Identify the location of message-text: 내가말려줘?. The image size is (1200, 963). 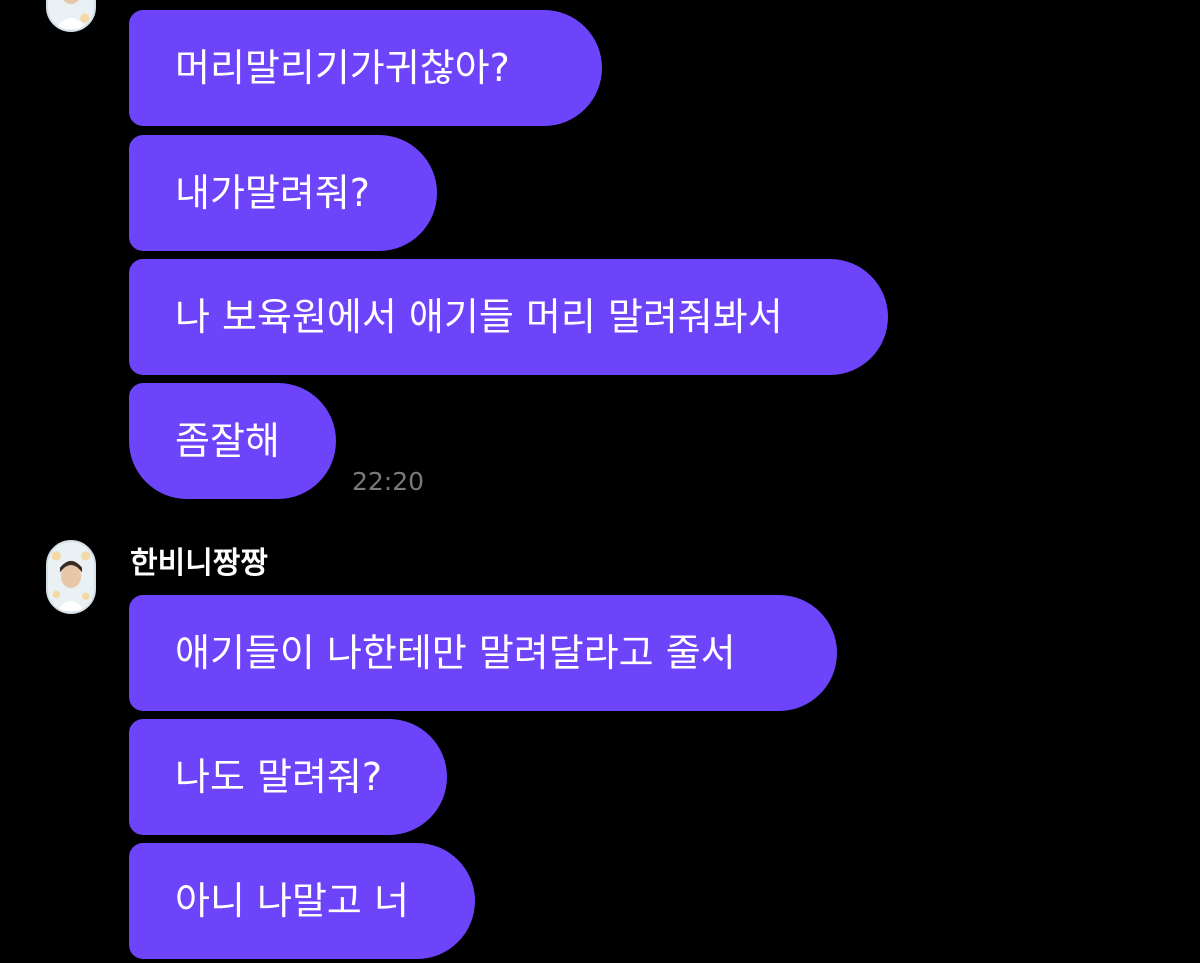
(272, 193).